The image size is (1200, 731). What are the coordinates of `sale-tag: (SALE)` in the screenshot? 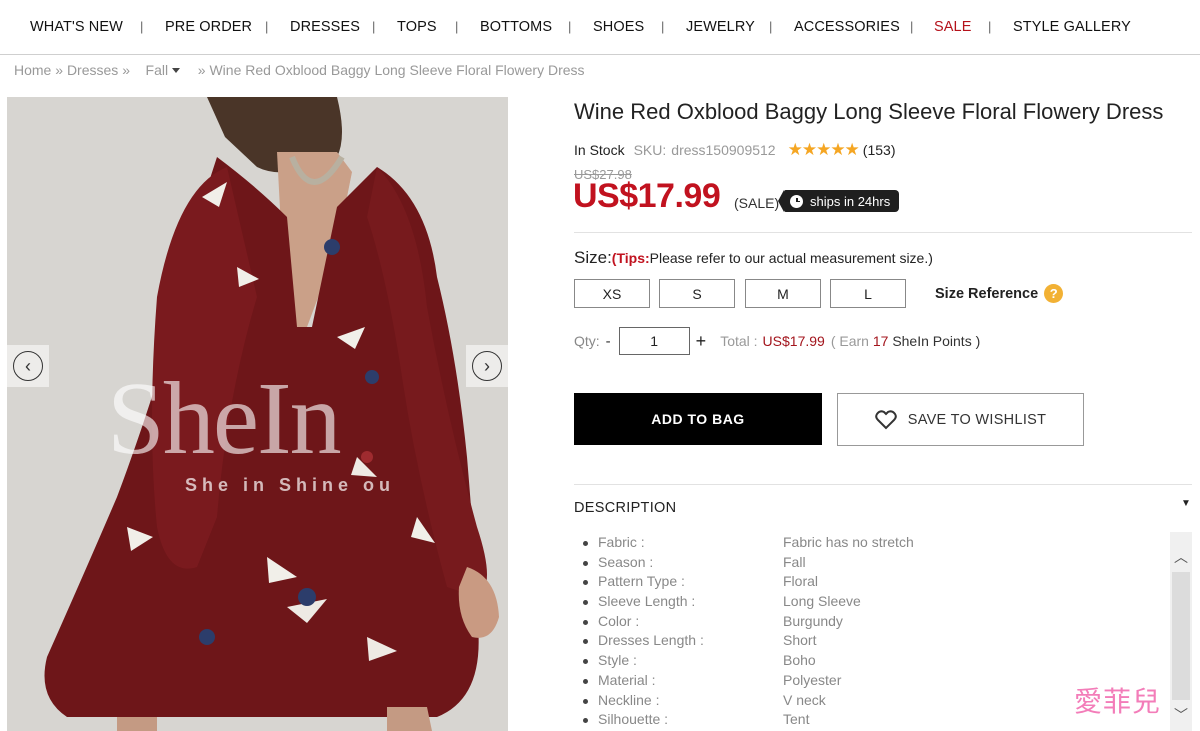 It's located at (757, 203).